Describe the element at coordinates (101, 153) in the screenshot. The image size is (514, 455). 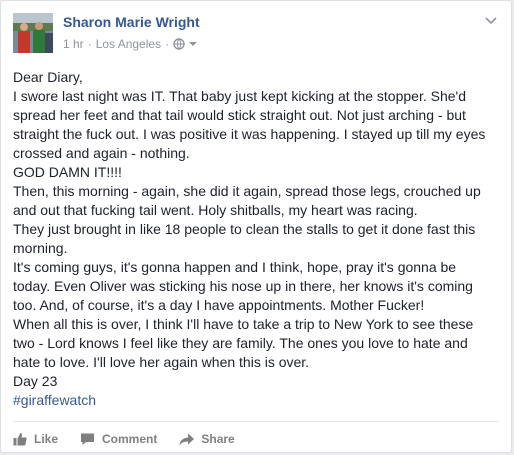
I see `post-line: crossed and again - nothing.` at that location.